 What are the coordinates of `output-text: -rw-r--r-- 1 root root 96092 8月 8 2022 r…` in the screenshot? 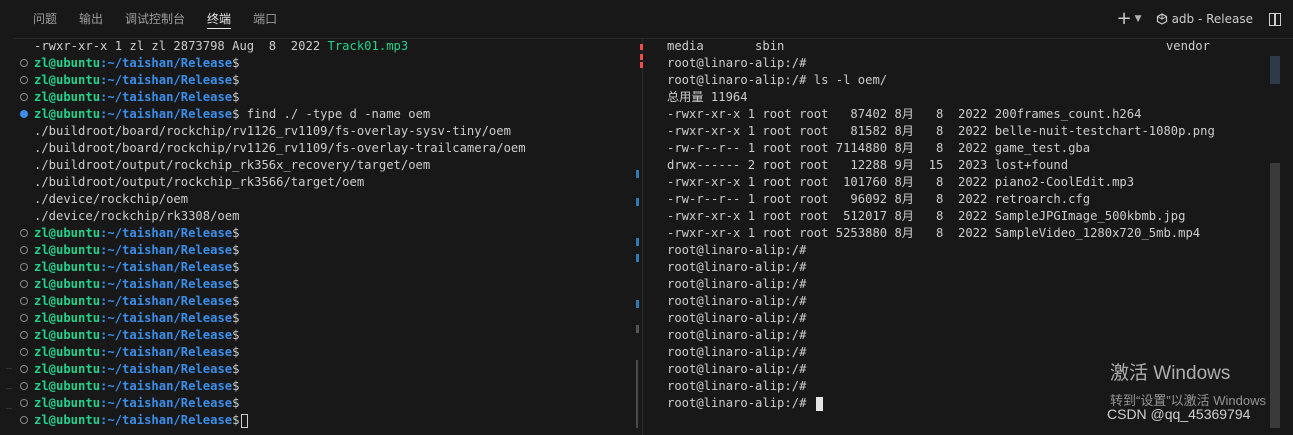 It's located at (879, 199).